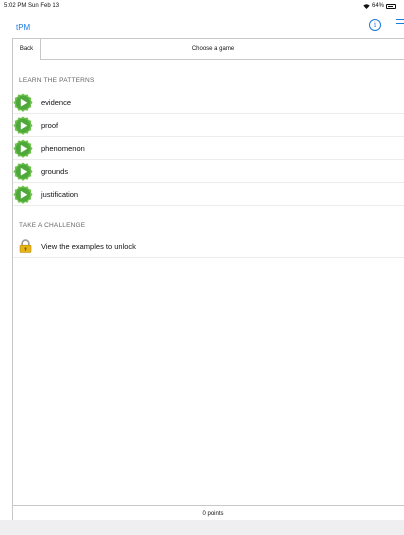 This screenshot has width=404, height=535. What do you see at coordinates (50, 125) in the screenshot?
I see `list-item-label: proof` at bounding box center [50, 125].